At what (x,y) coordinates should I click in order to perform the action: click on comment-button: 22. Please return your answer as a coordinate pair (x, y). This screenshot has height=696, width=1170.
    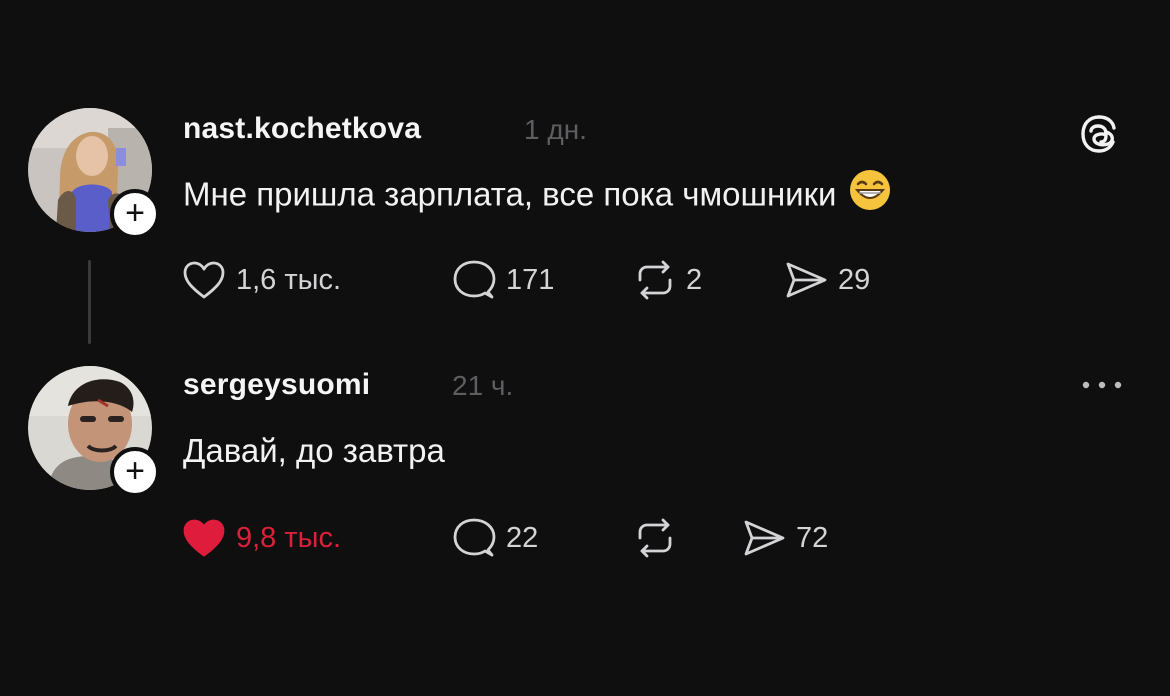
    Looking at the image, I should click on (495, 538).